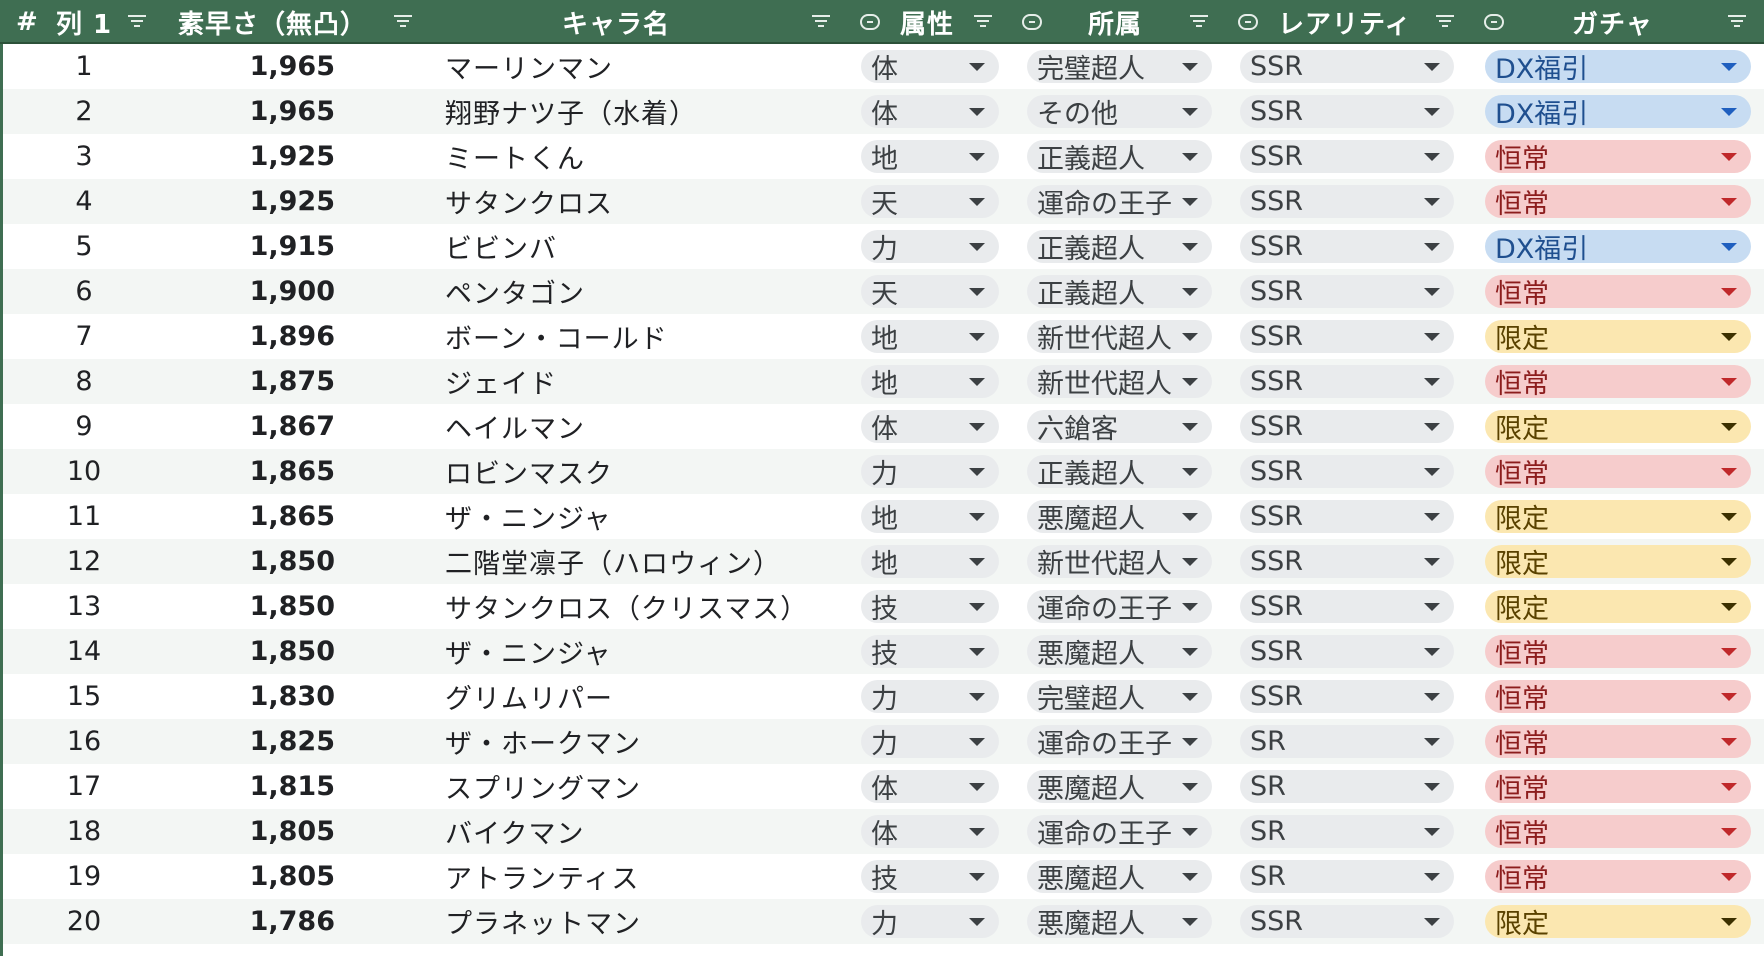 The height and width of the screenshot is (956, 1764). What do you see at coordinates (84, 831) in the screenshot?
I see `row-number: 18` at bounding box center [84, 831].